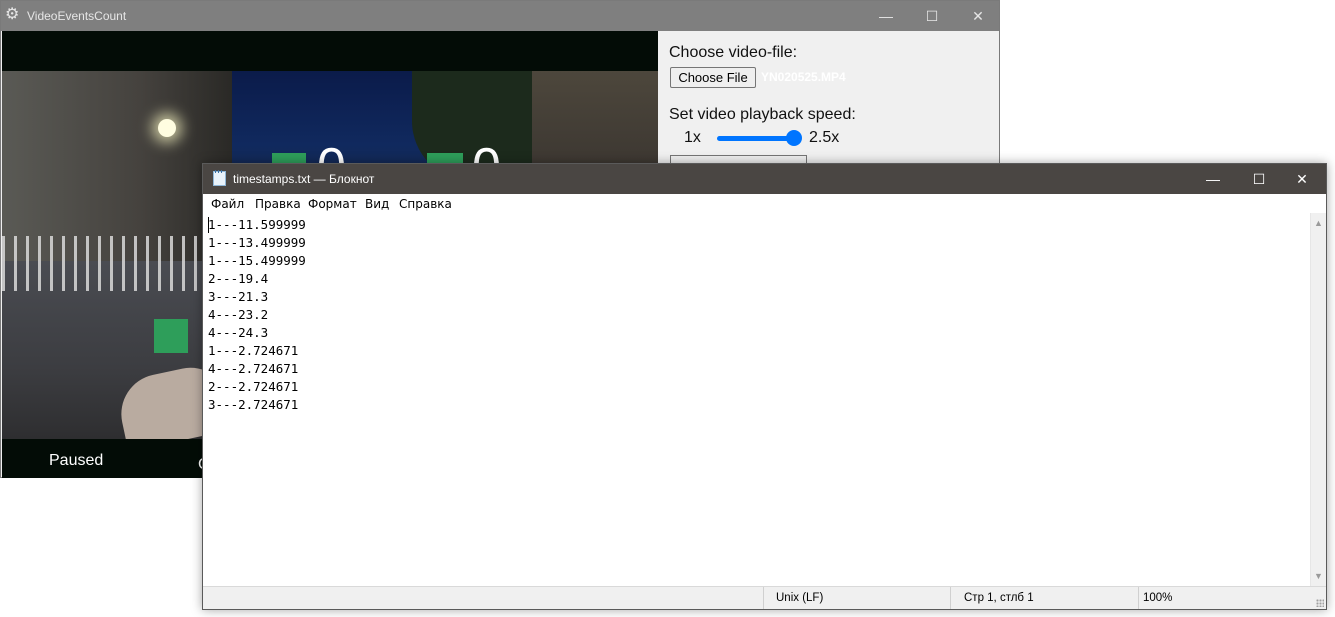  I want to click on status-bar: Unix (LF) Стр 1, стлб 1 100%, so click(764, 597).